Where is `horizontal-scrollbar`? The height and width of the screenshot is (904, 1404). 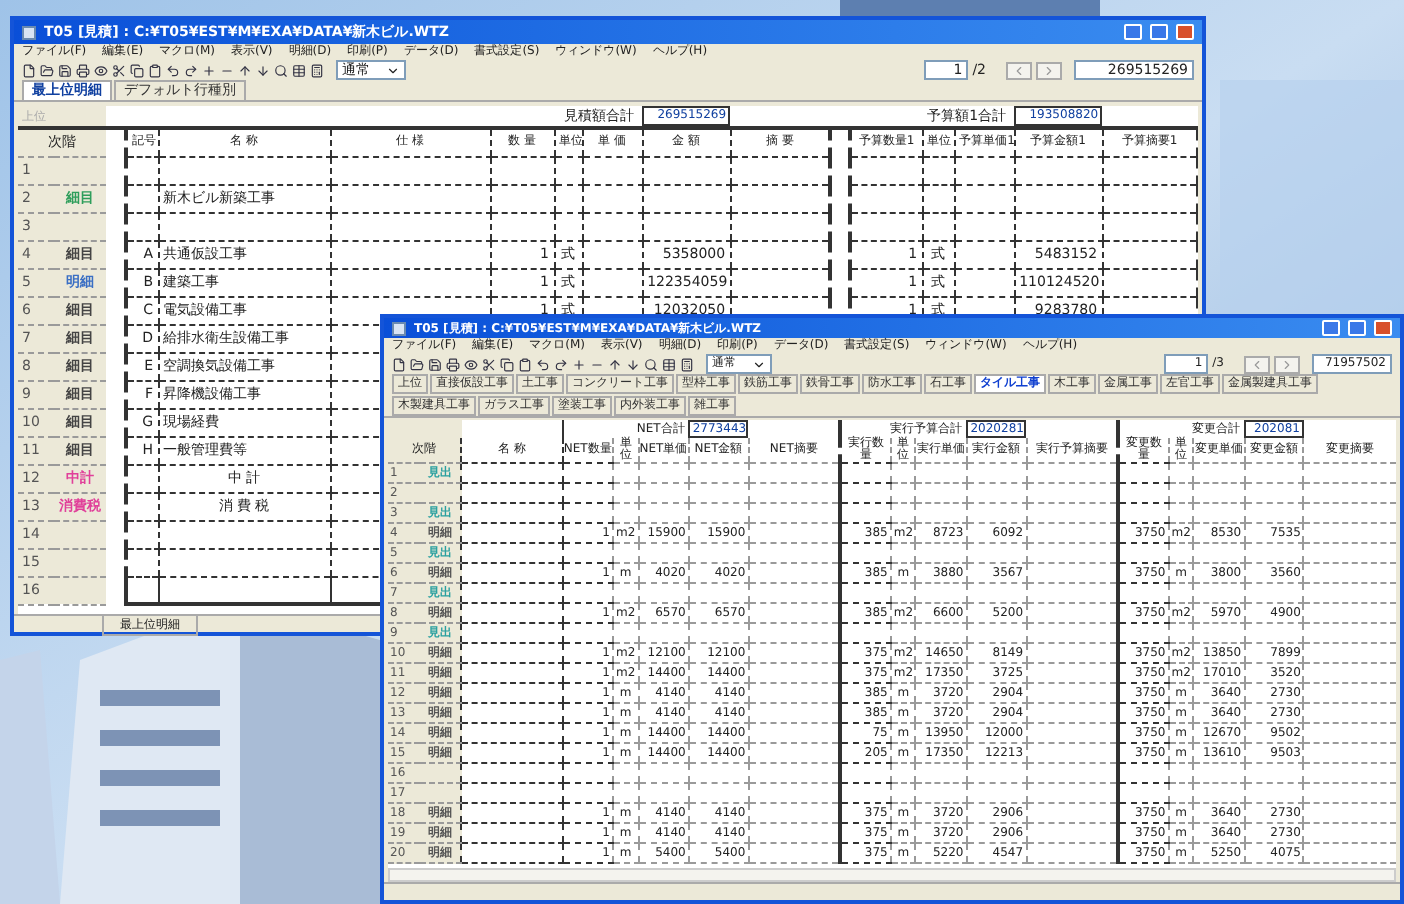 horizontal-scrollbar is located at coordinates (892, 875).